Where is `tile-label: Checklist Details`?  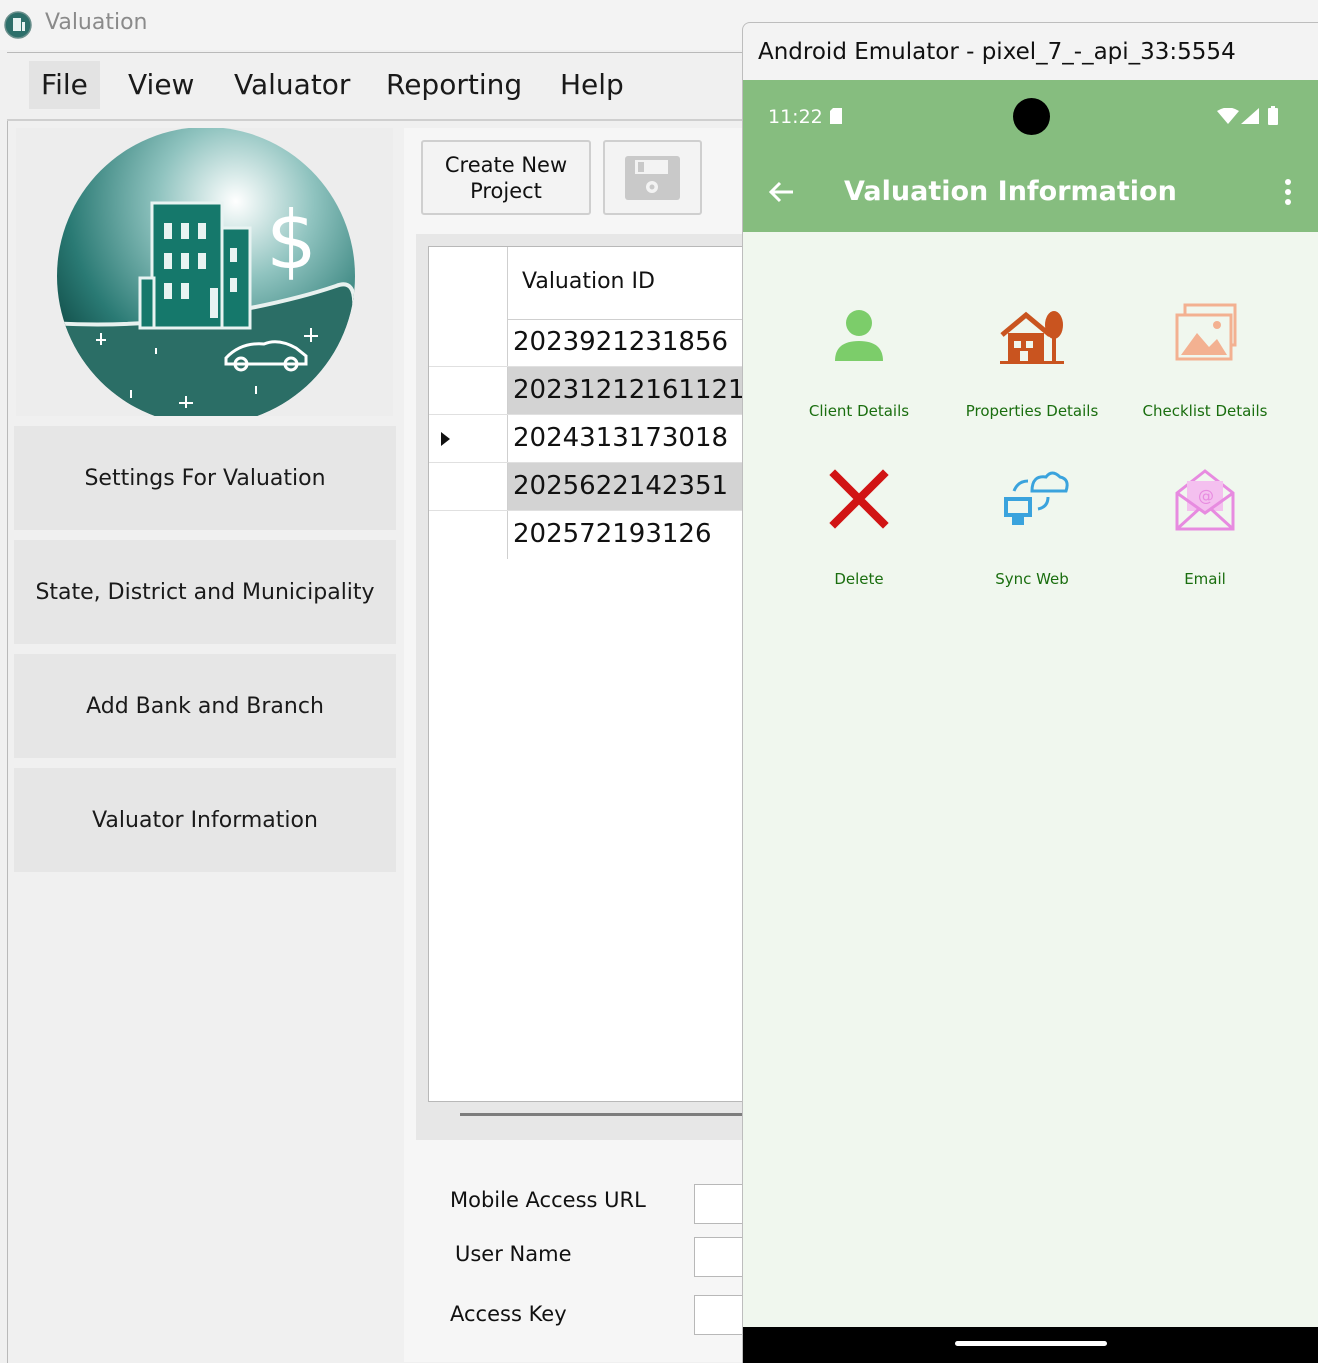
tile-label: Checklist Details is located at coordinates (1205, 411).